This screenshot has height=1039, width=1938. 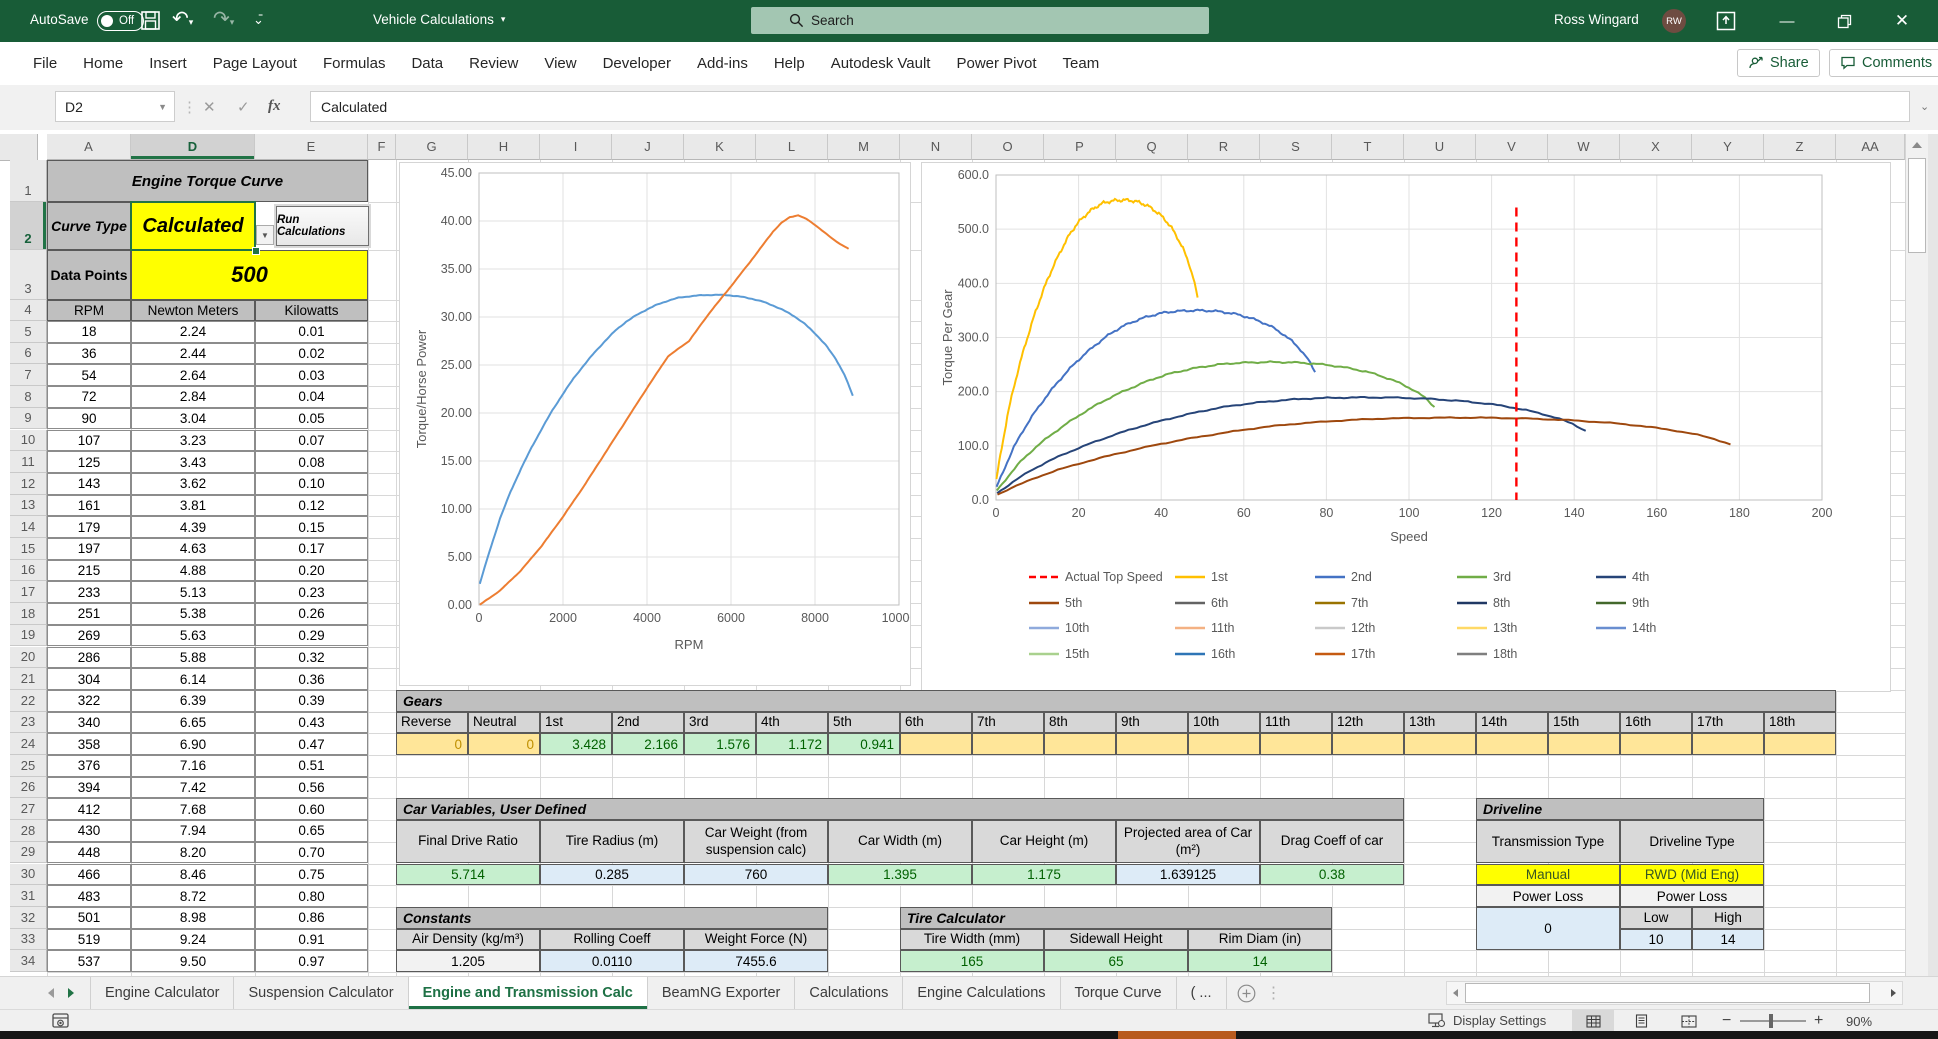 What do you see at coordinates (311, 332) in the screenshot?
I see `torque-cell: 0.01` at bounding box center [311, 332].